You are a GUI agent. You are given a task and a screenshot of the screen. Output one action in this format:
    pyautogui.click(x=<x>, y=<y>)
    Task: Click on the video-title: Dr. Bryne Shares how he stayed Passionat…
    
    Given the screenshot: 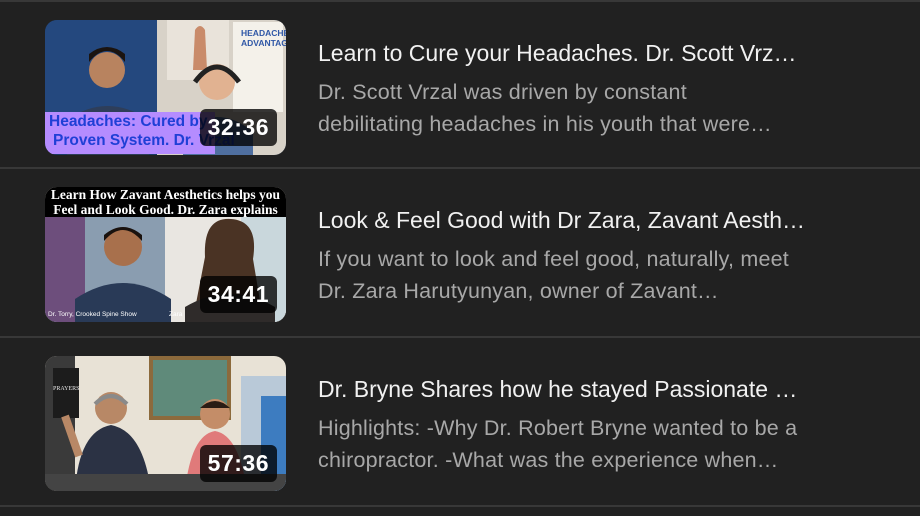 What is the action you would take?
    pyautogui.click(x=598, y=389)
    